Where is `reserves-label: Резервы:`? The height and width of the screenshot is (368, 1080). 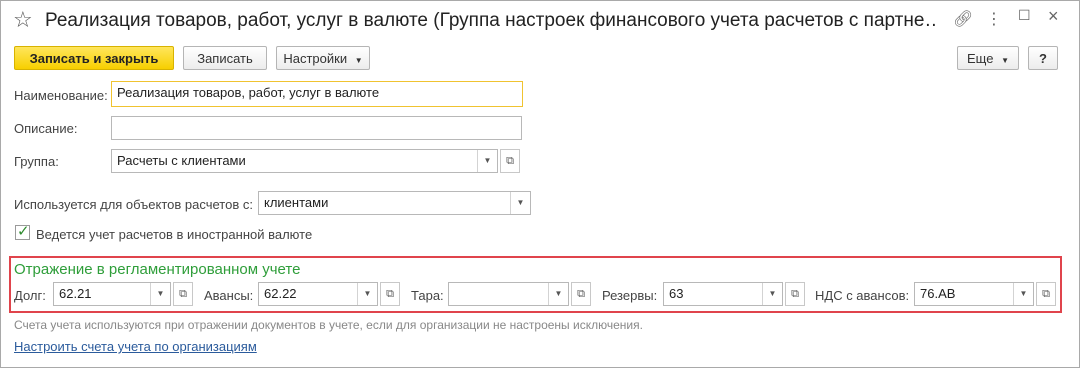
reserves-label: Резервы: is located at coordinates (630, 295).